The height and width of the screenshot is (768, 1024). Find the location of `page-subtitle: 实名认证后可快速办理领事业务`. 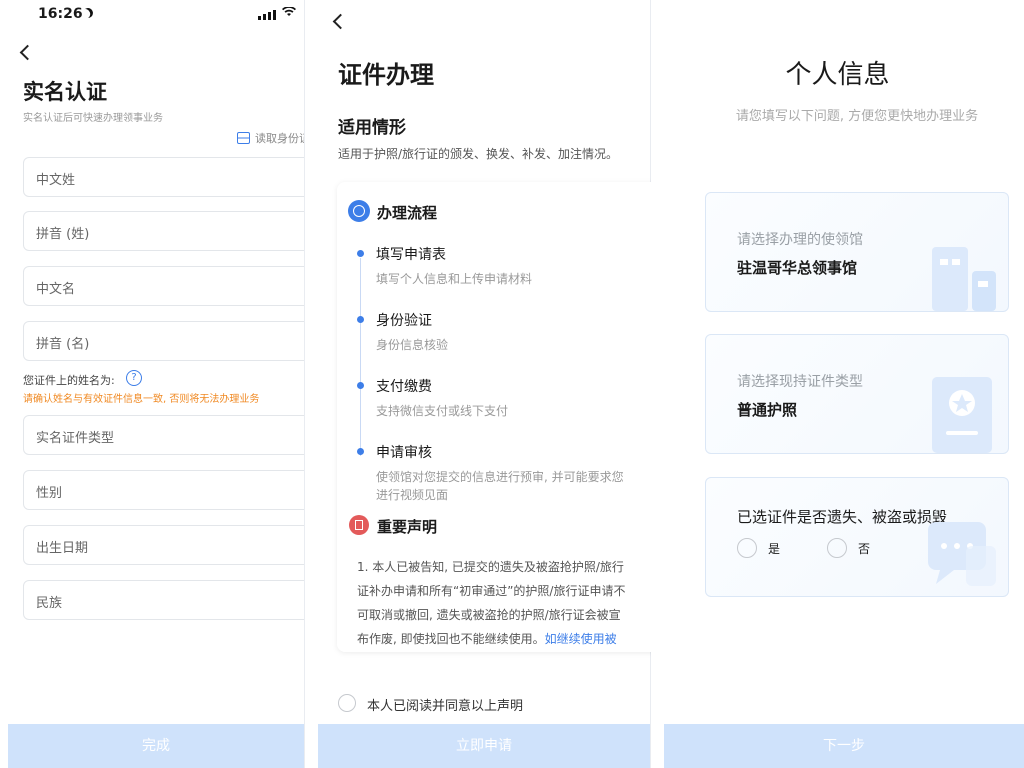

page-subtitle: 实名认证后可快速办理领事业务 is located at coordinates (93, 118).